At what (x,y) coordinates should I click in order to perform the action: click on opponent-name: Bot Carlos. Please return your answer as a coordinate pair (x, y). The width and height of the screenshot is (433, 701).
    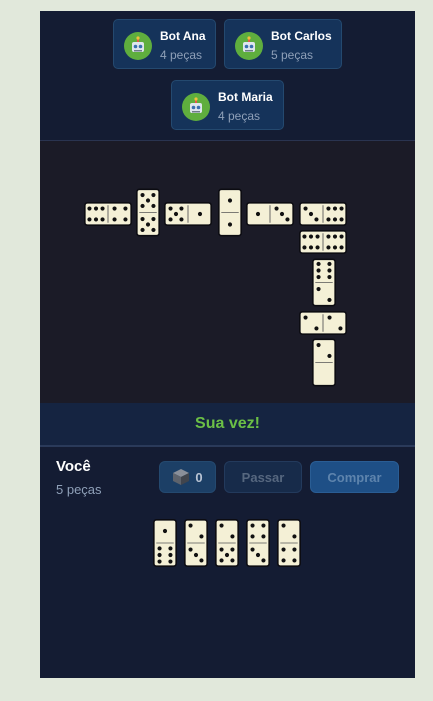
    Looking at the image, I should click on (301, 36).